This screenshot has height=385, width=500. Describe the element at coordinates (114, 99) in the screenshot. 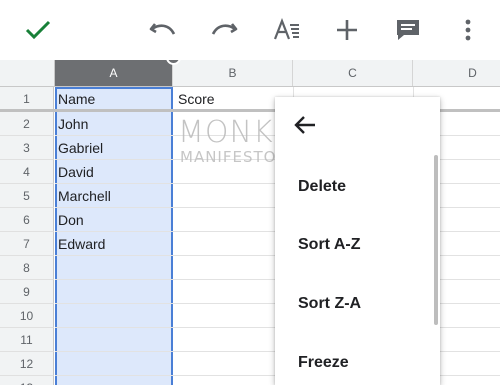

I see `cell-a1: Name` at that location.